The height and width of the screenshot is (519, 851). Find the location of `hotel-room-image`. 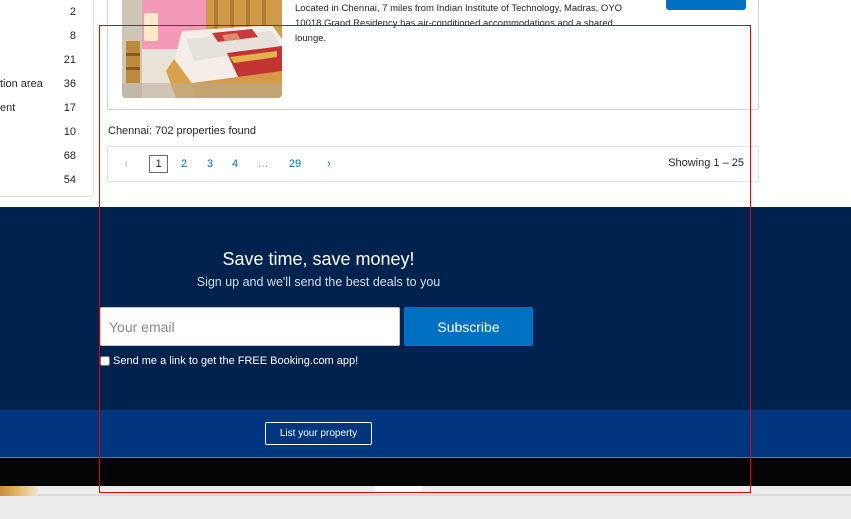

hotel-room-image is located at coordinates (202, 49).